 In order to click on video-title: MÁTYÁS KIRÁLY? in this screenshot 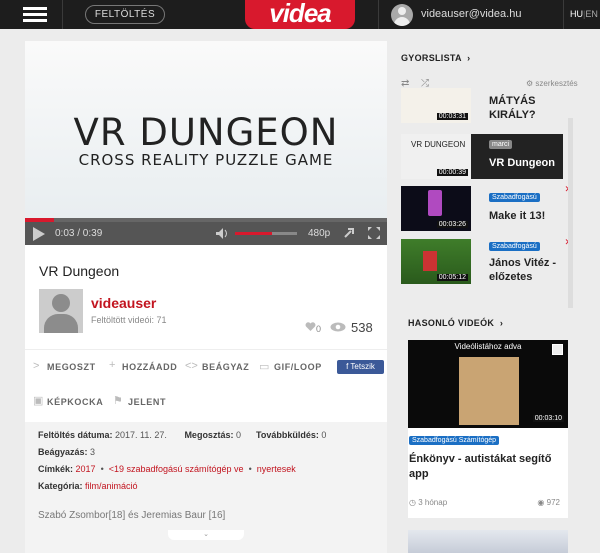, I will do `click(512, 108)`.